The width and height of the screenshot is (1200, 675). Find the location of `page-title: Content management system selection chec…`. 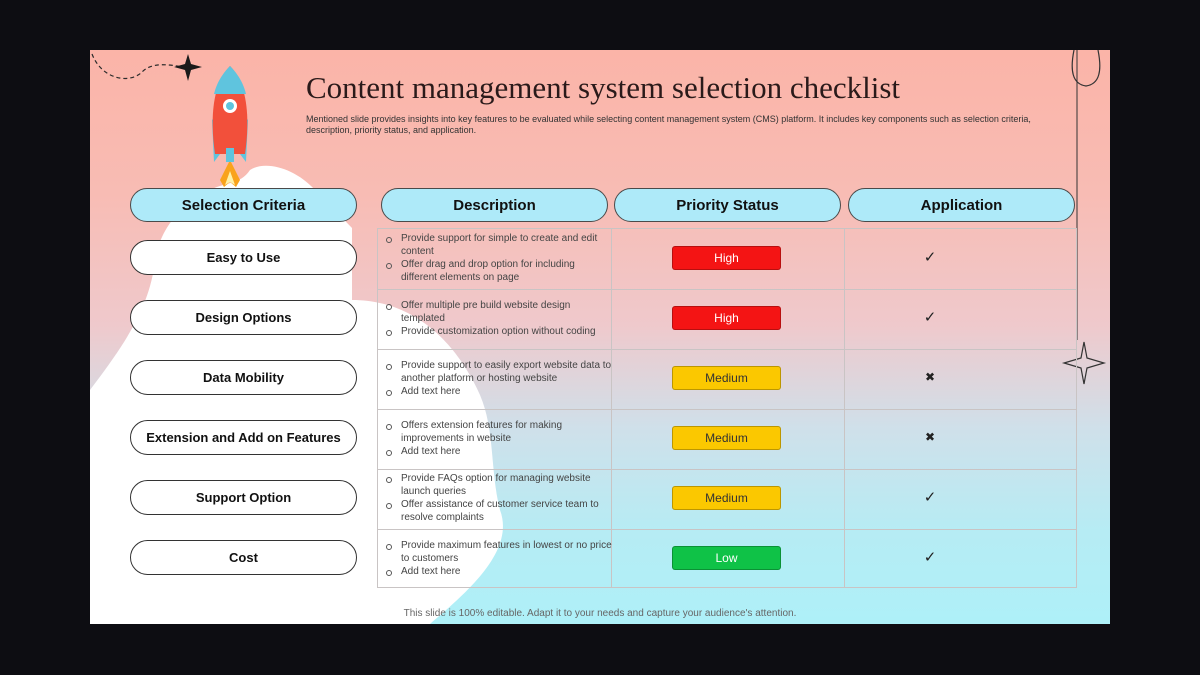

page-title: Content management system selection chec… is located at coordinates (603, 87).